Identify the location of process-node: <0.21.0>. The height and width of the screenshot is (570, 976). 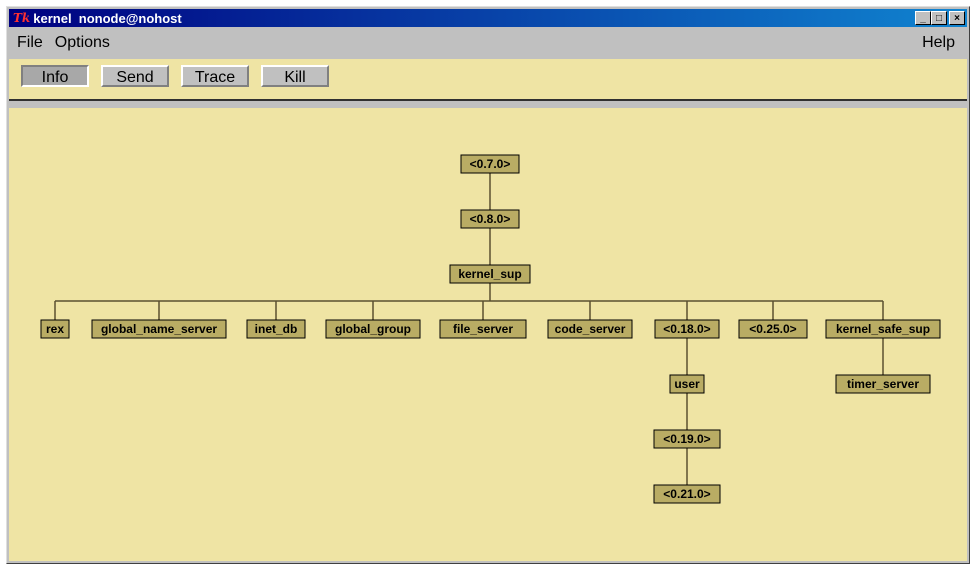
(687, 494).